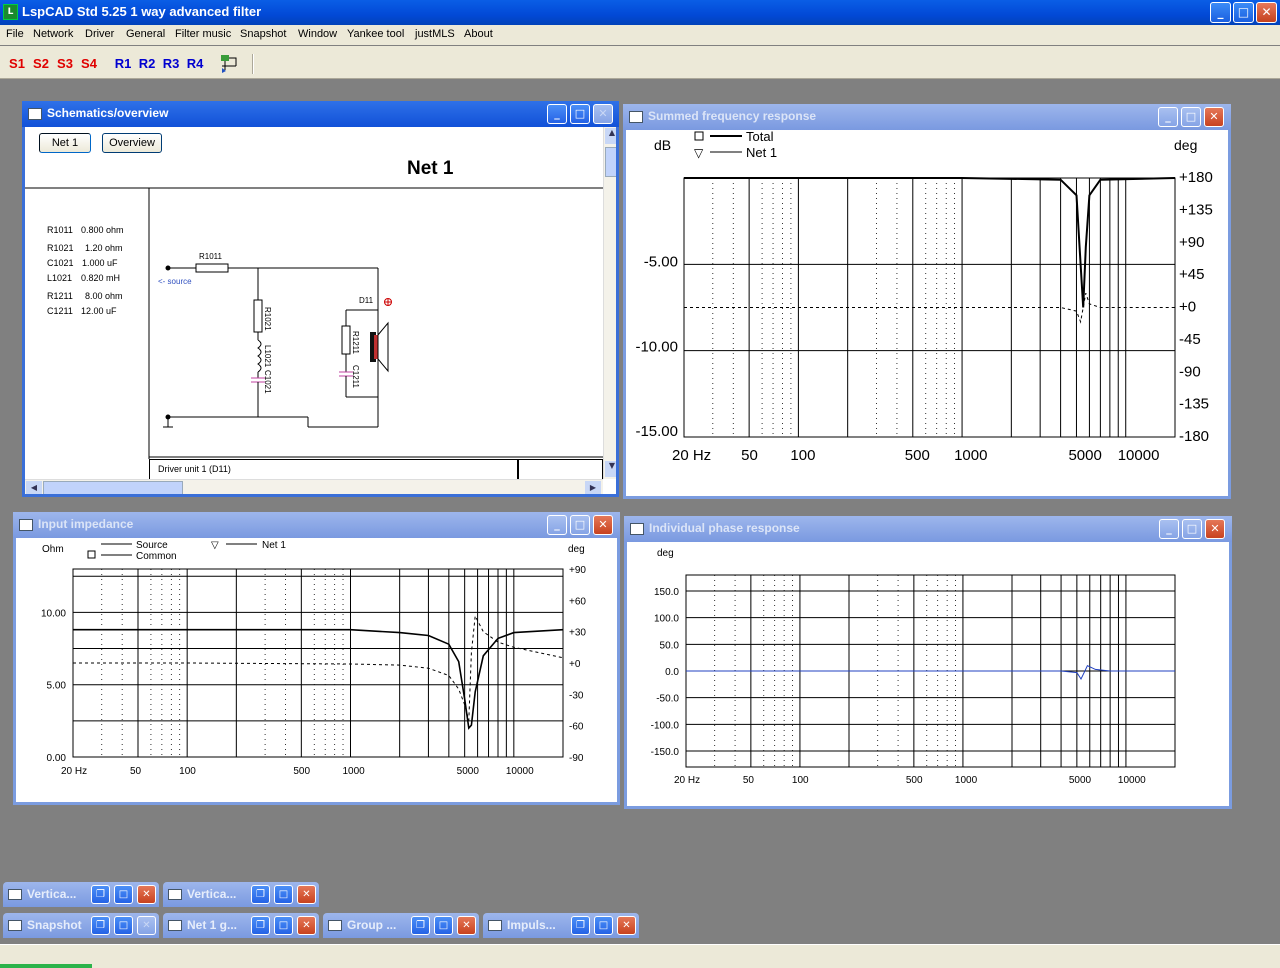  What do you see at coordinates (86, 524) in the screenshot?
I see `impedance-title: Input impedance` at bounding box center [86, 524].